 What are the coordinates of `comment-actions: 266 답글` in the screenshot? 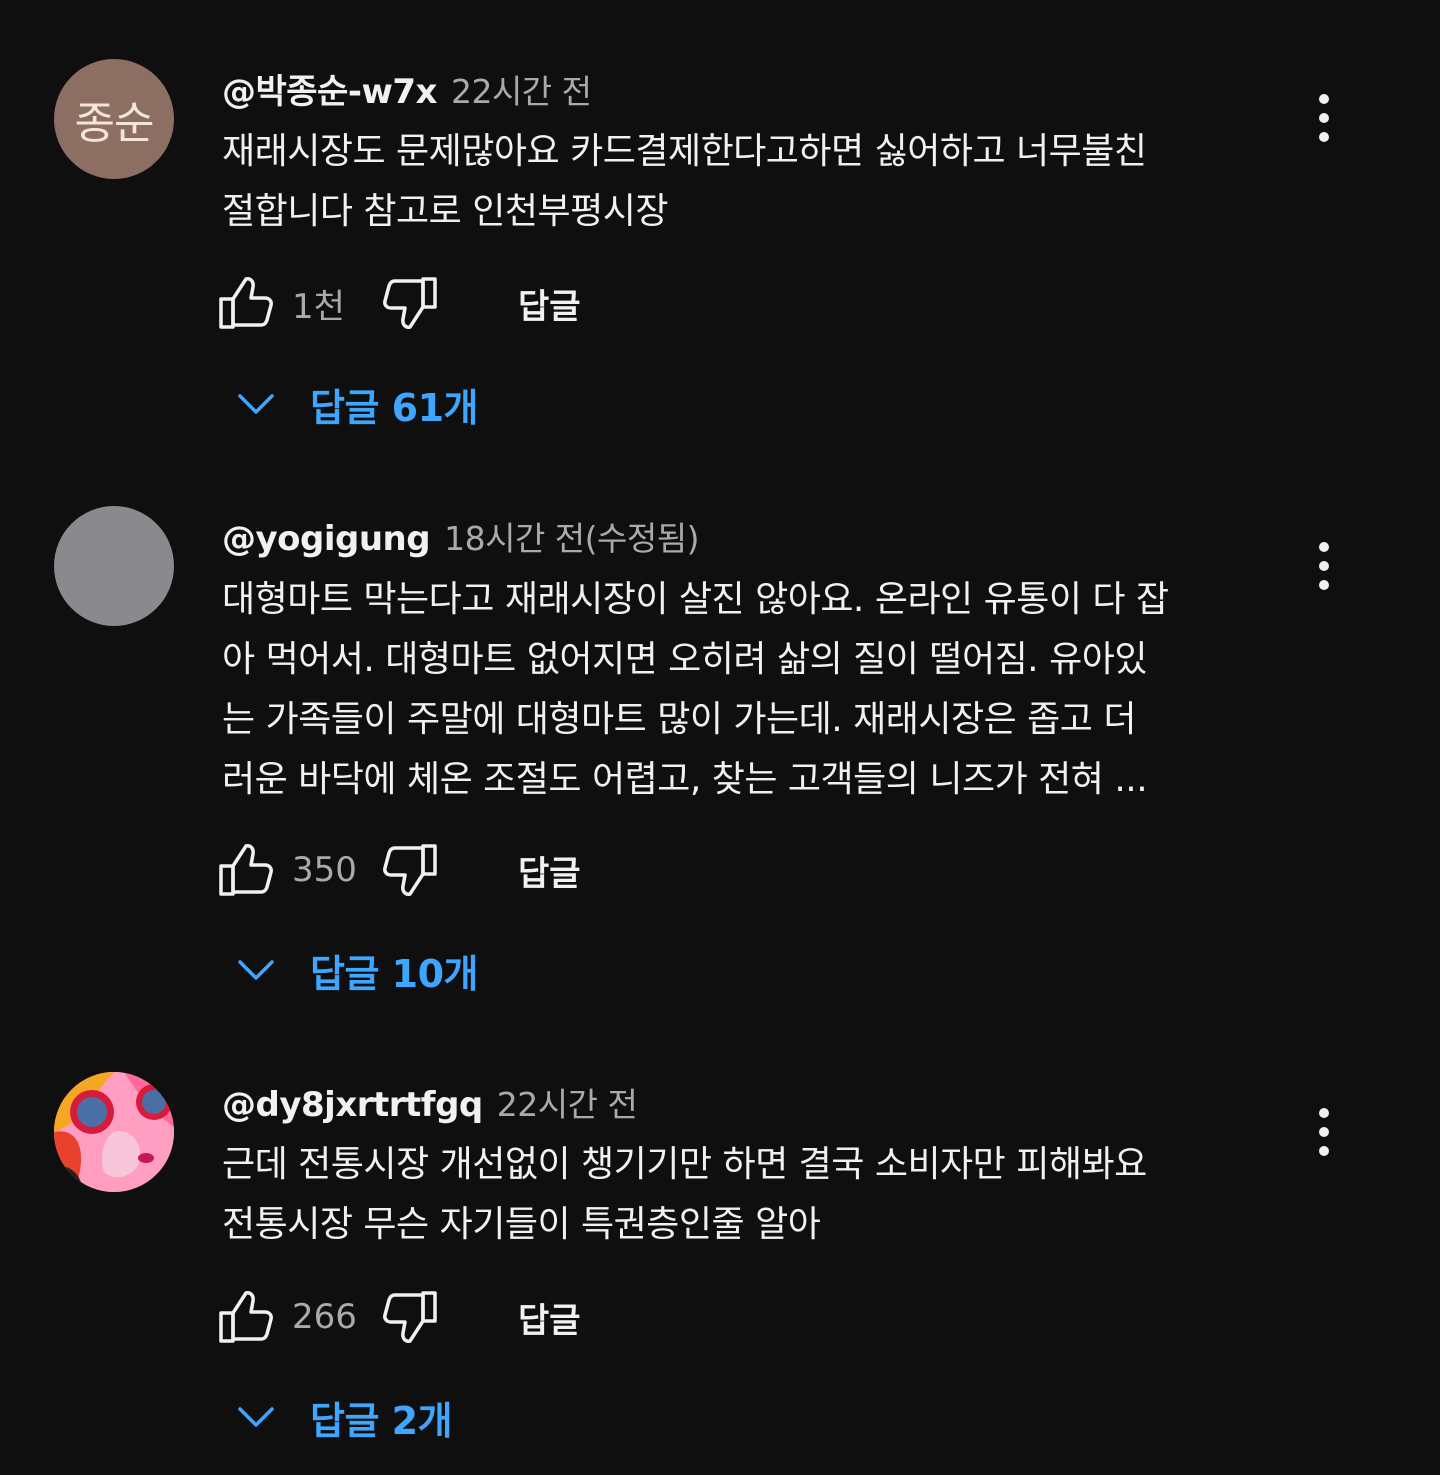 It's located at (398, 1317).